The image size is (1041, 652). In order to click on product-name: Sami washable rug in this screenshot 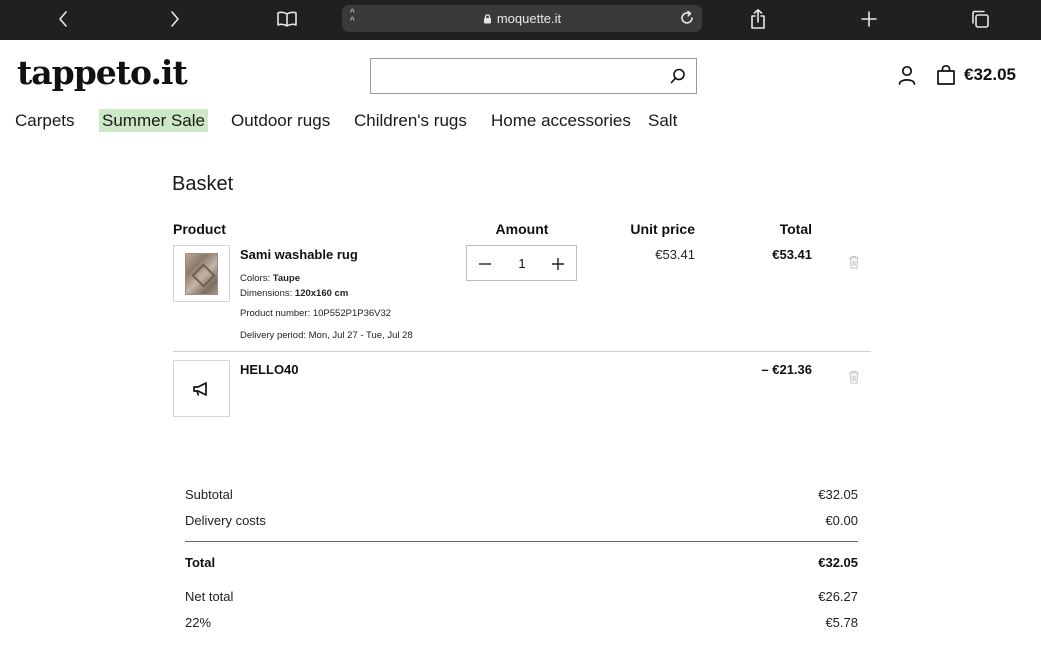, I will do `click(299, 254)`.